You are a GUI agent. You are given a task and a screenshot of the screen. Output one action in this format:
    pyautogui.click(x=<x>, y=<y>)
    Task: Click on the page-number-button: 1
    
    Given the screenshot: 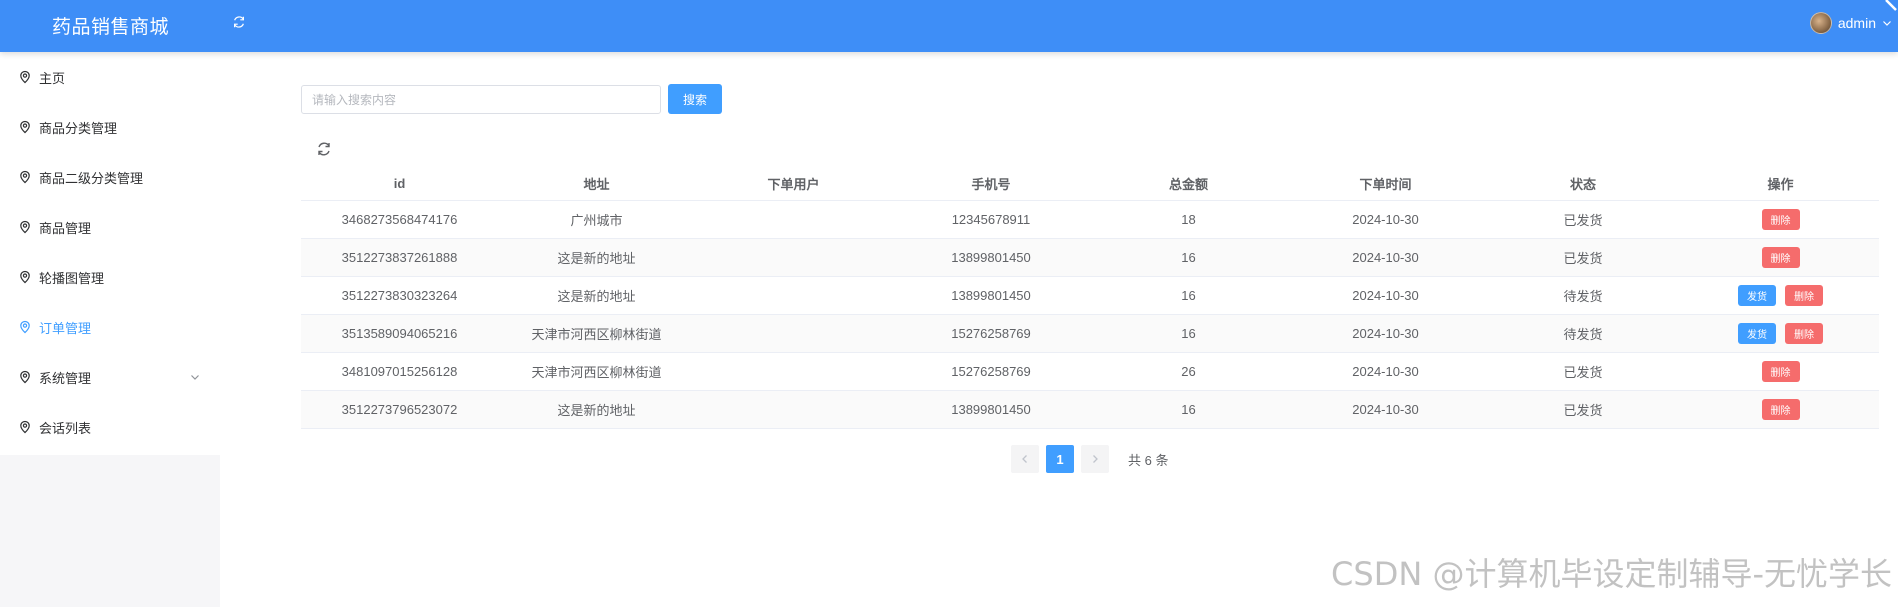 What is the action you would take?
    pyautogui.click(x=1060, y=459)
    